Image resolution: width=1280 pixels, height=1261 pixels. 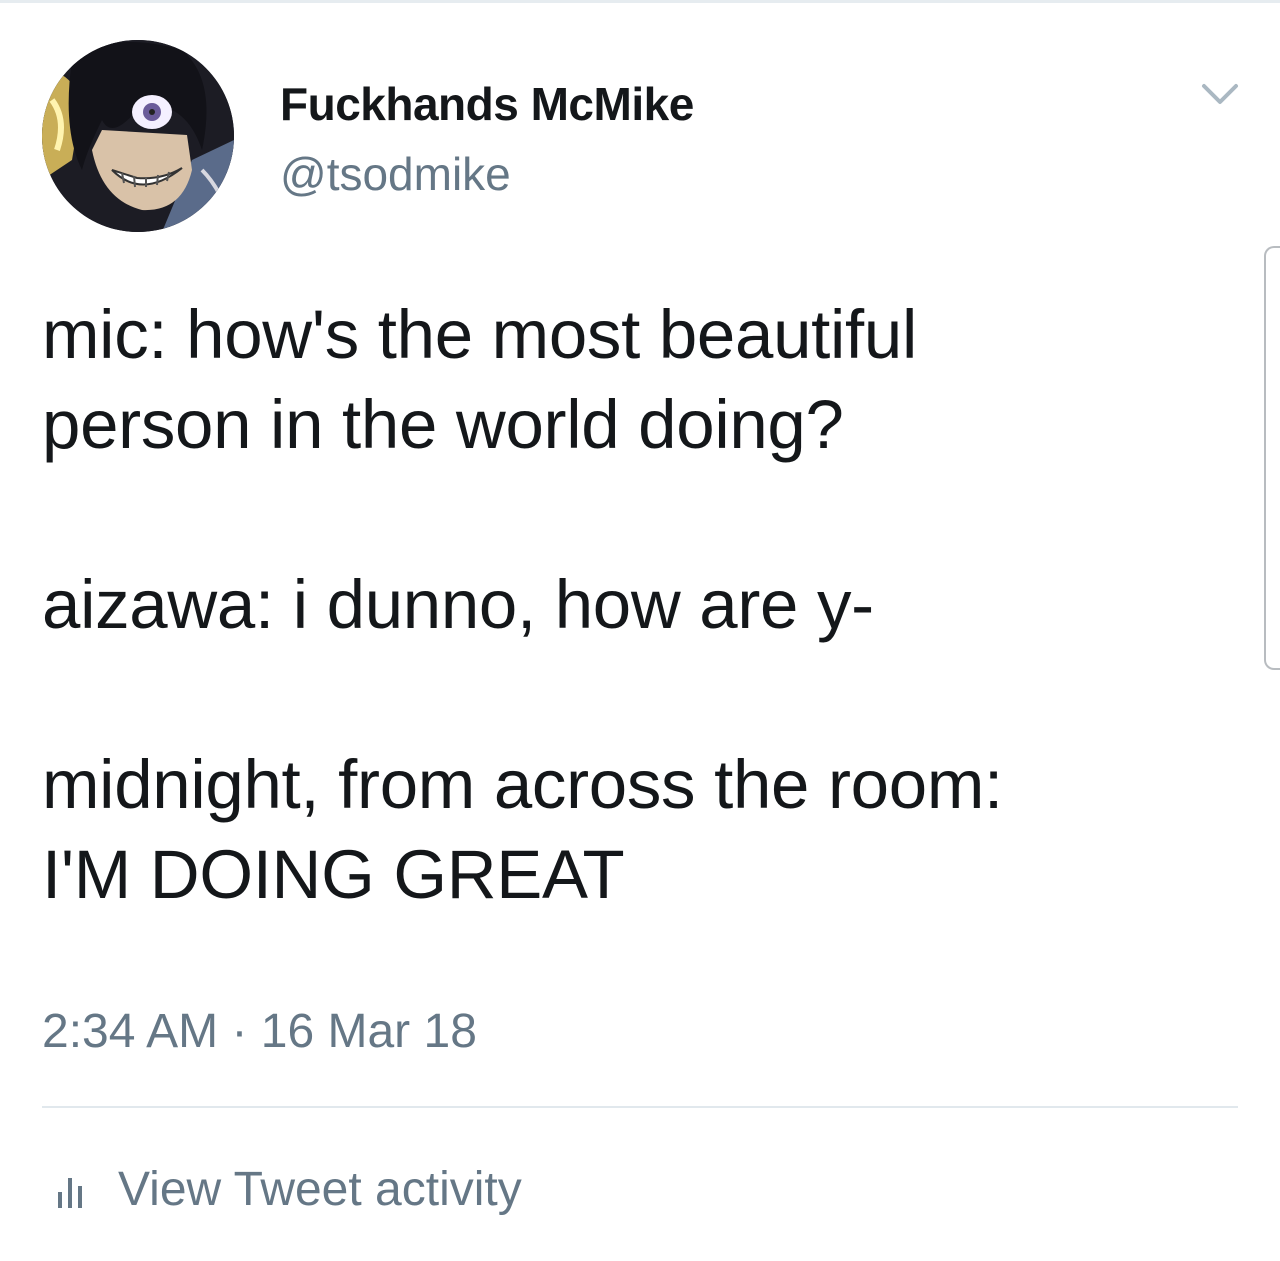 What do you see at coordinates (395, 174) in the screenshot?
I see `user-handle: @tsodmike` at bounding box center [395, 174].